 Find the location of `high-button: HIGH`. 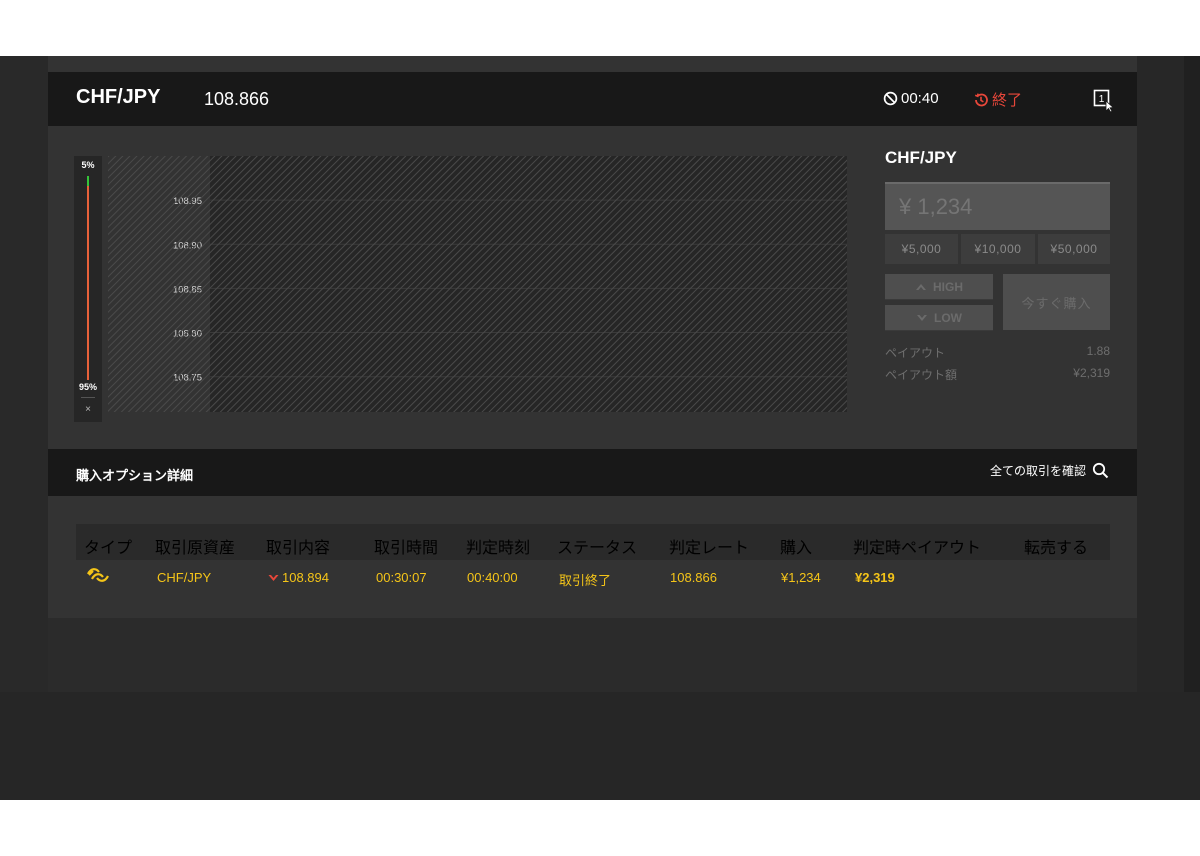

high-button: HIGH is located at coordinates (939, 287).